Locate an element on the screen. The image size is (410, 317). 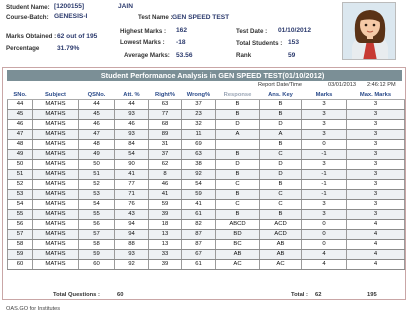
table-cell: 50 is located at coordinates (96, 164).